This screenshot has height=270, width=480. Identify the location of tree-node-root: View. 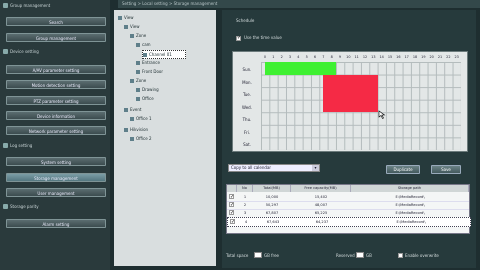
(126, 17).